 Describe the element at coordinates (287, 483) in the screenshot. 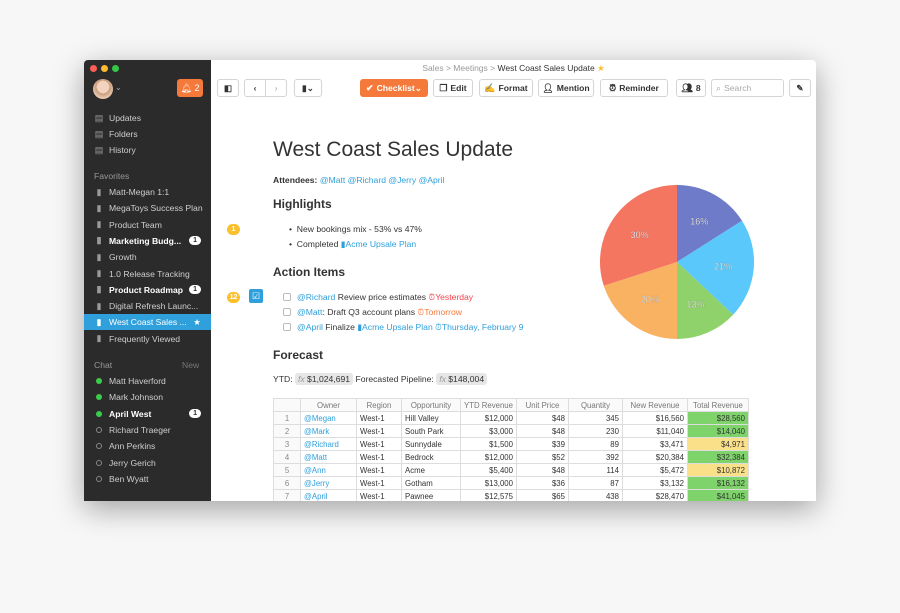

I see `table-cell: 6` at that location.